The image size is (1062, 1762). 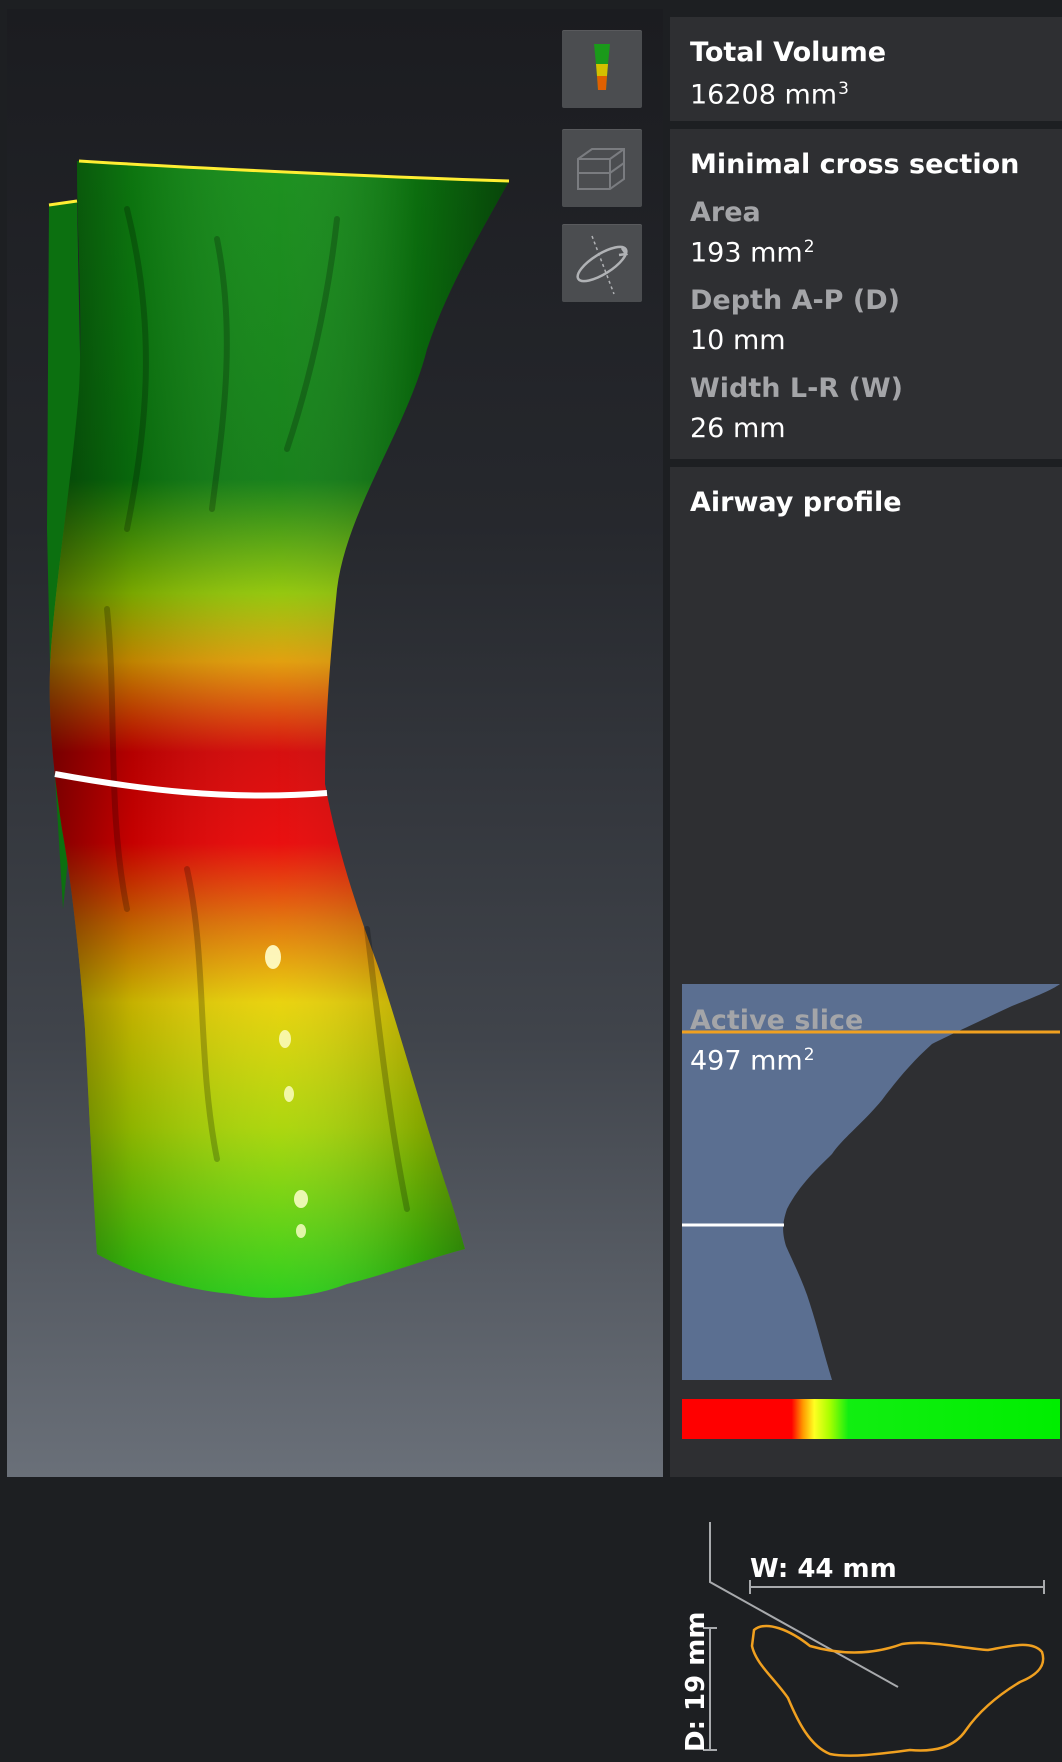 What do you see at coordinates (752, 253) in the screenshot?
I see `area-value: 193 mm2` at bounding box center [752, 253].